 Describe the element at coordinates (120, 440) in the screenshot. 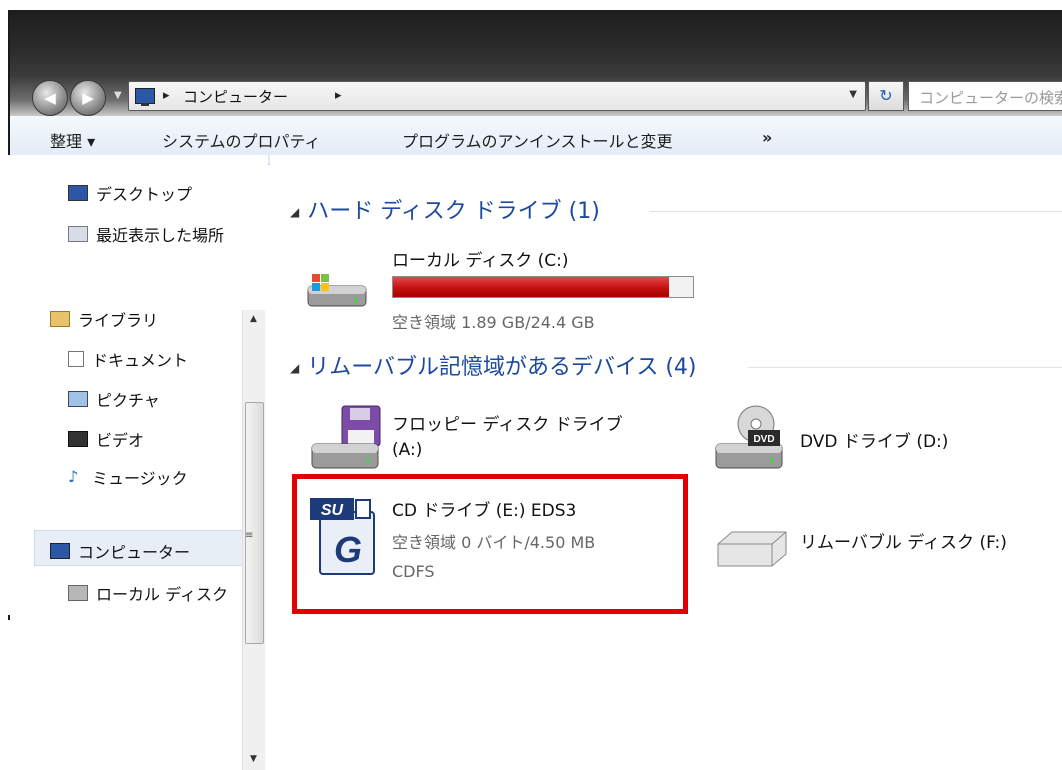

I see `sidebar-item-label: ビデオ` at that location.